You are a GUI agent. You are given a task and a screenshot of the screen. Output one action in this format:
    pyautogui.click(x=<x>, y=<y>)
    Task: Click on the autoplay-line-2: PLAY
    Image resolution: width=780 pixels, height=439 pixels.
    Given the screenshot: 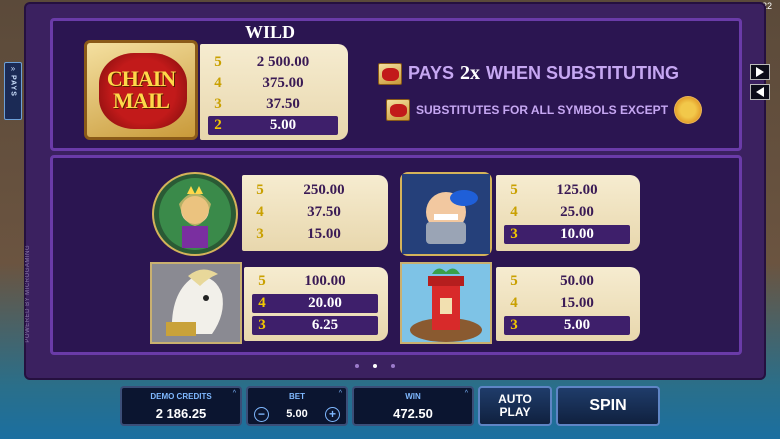 What is the action you would take?
    pyautogui.click(x=515, y=412)
    